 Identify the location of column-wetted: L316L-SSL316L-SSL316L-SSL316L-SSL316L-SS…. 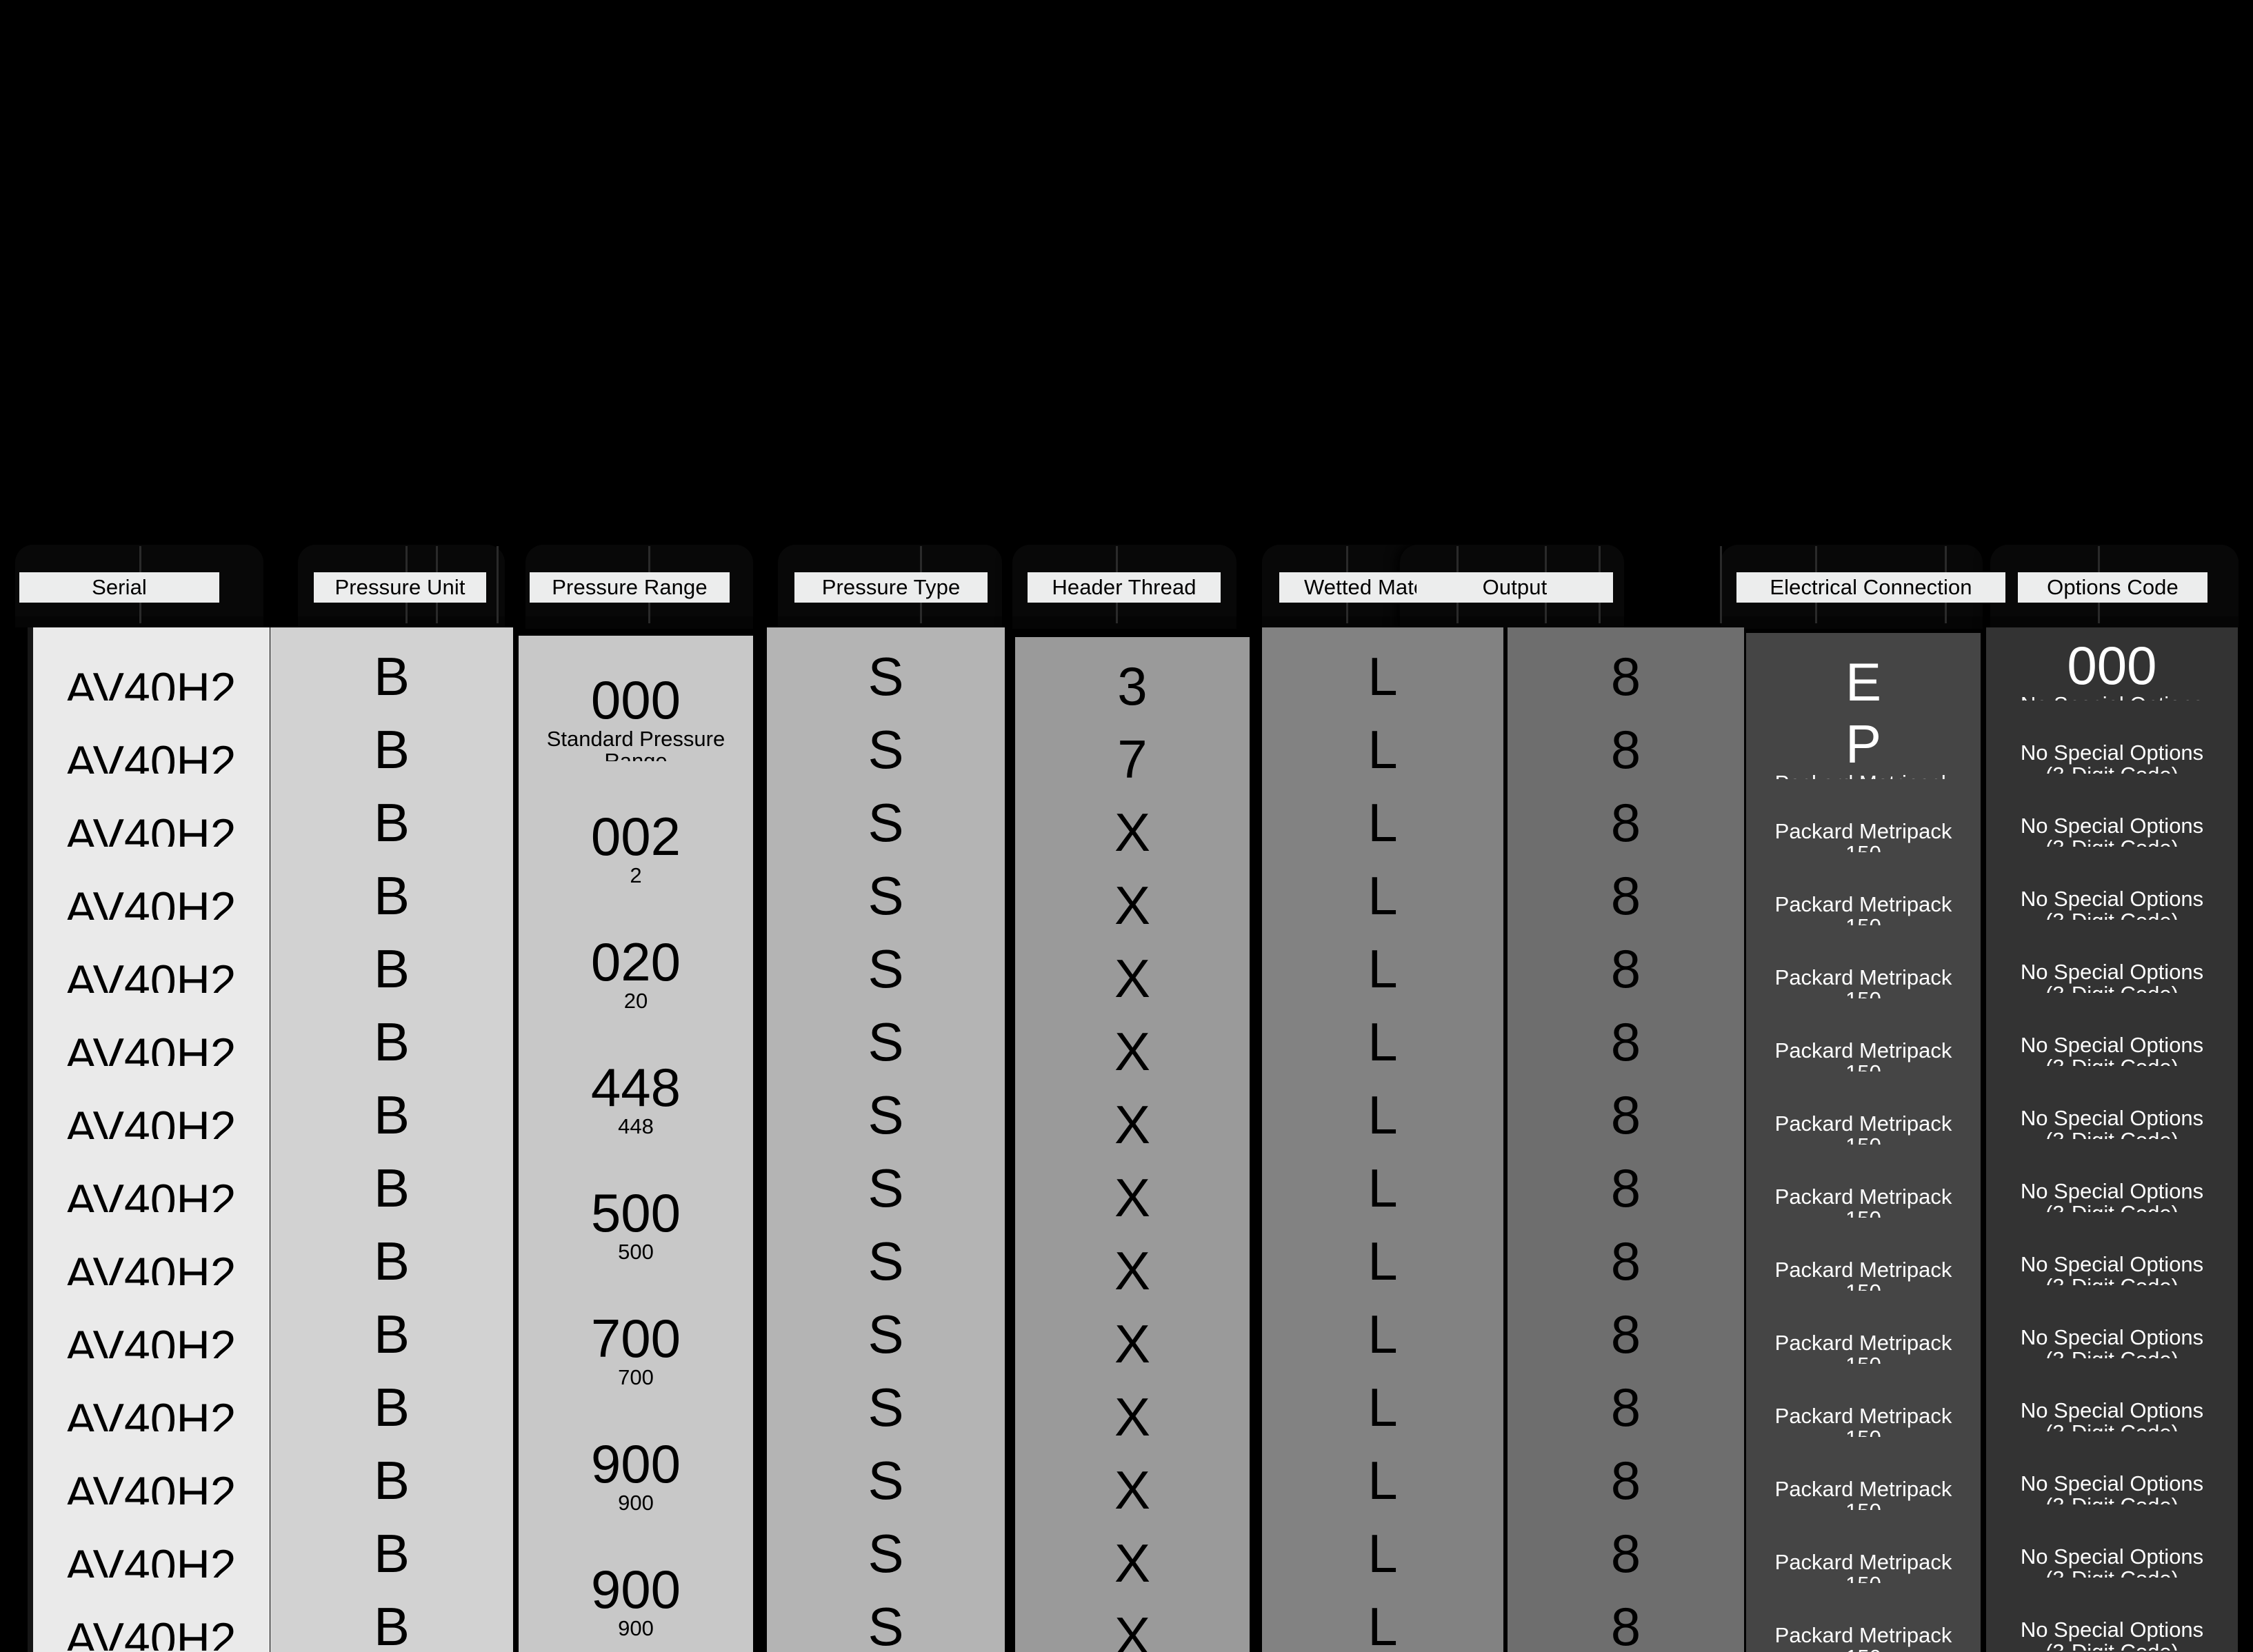
(1382, 1139).